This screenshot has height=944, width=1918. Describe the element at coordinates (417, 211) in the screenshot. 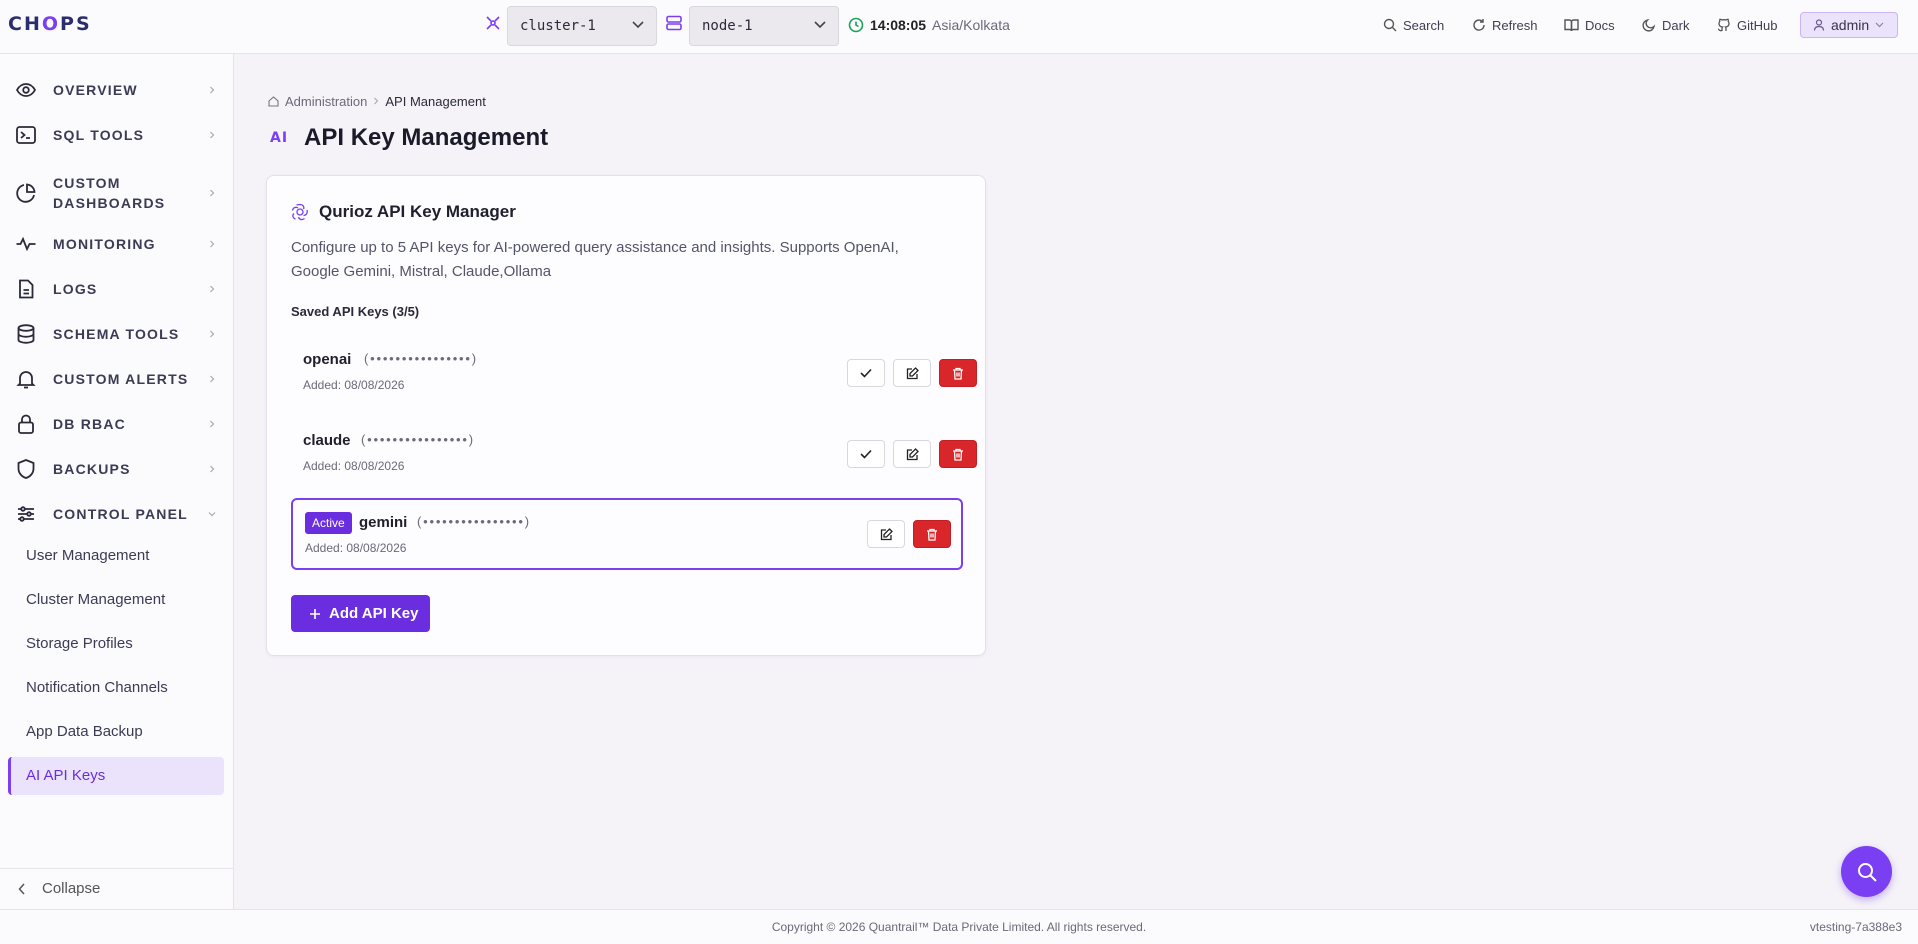

I see `card-title: Qurioz API Key Manager` at that location.